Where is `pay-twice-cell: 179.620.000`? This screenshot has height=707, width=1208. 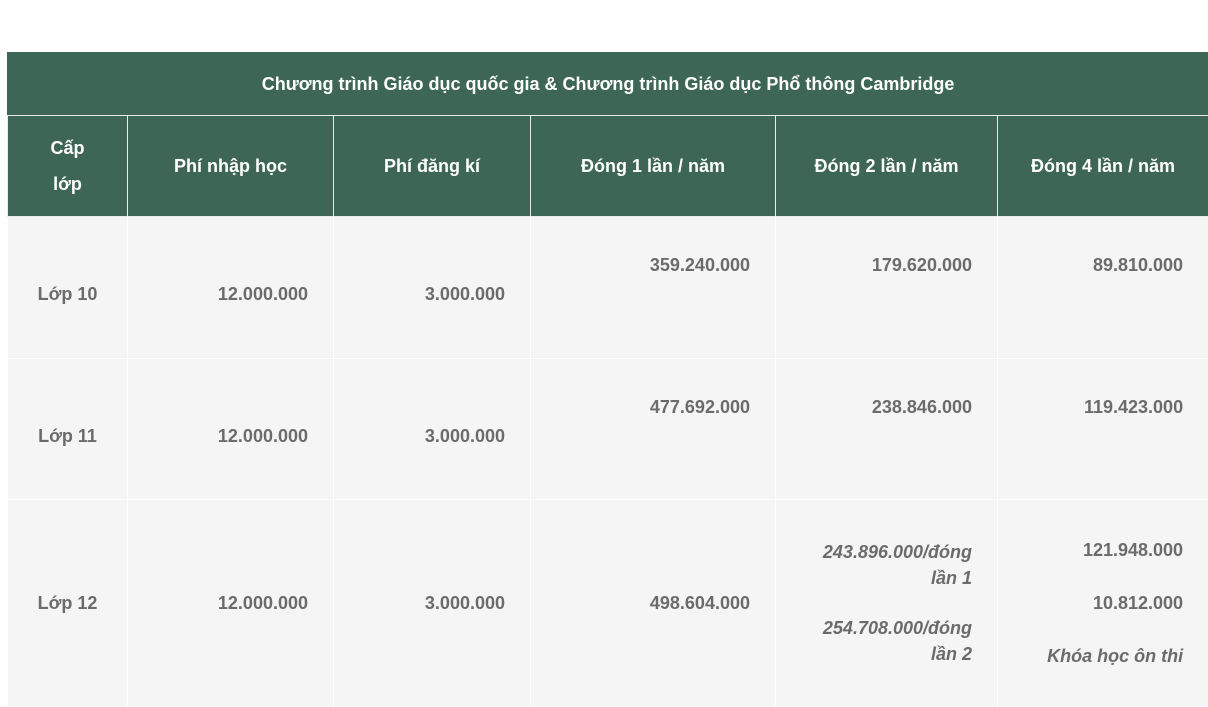 pay-twice-cell: 179.620.000 is located at coordinates (887, 288).